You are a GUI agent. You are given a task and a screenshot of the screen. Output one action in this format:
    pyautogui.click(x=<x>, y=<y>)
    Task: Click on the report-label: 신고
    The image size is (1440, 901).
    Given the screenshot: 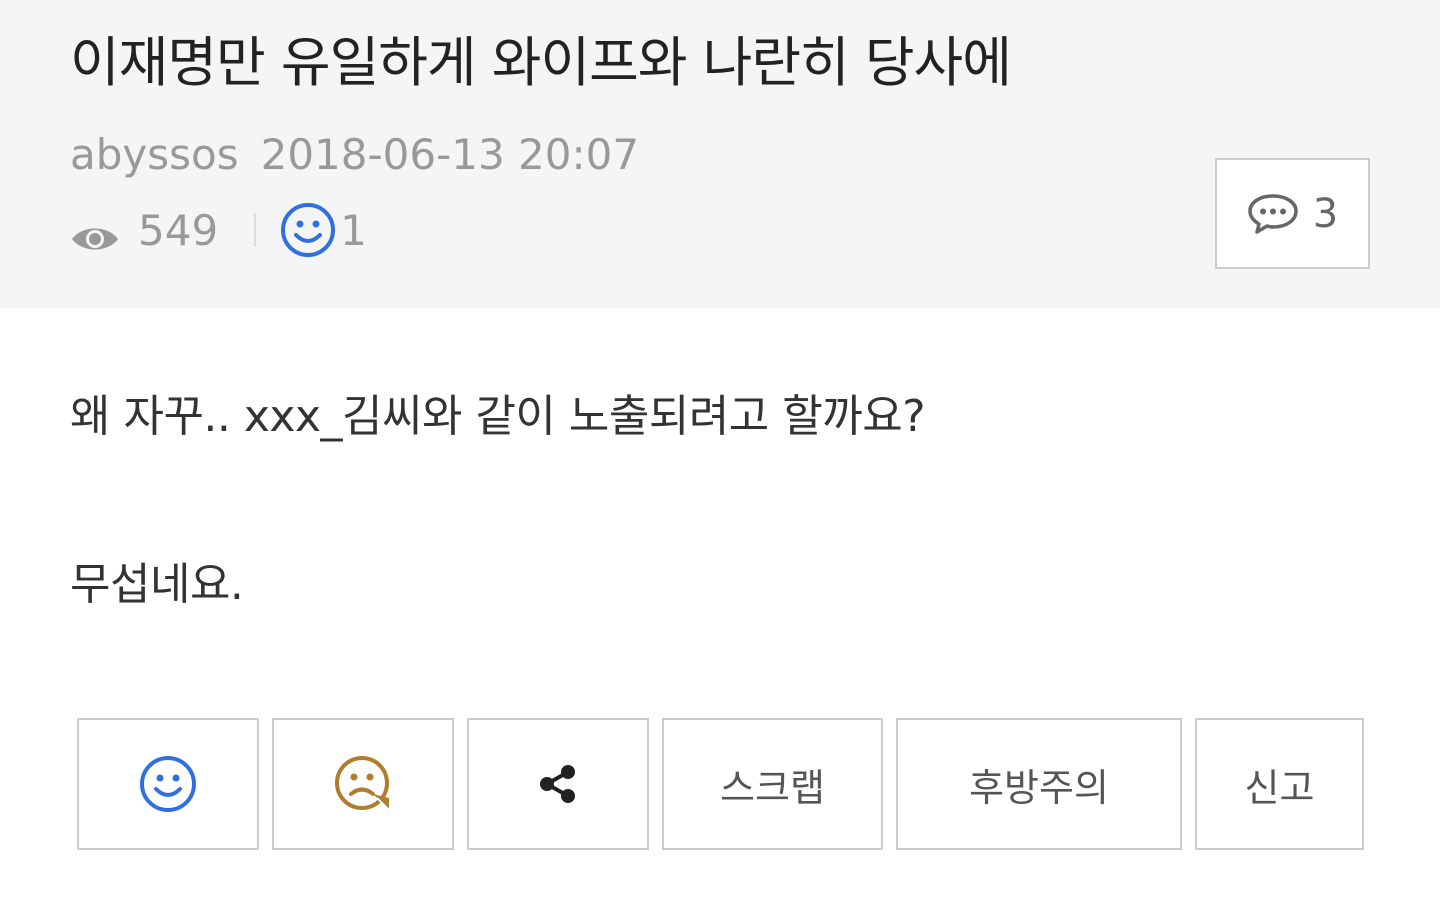 What is the action you would take?
    pyautogui.click(x=1279, y=787)
    